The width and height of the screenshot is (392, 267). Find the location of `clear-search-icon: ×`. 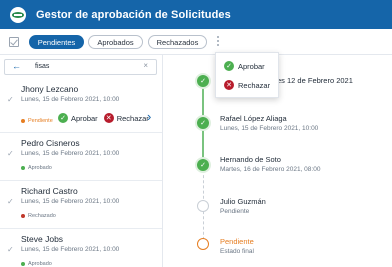

clear-search-icon: × is located at coordinates (145, 65).